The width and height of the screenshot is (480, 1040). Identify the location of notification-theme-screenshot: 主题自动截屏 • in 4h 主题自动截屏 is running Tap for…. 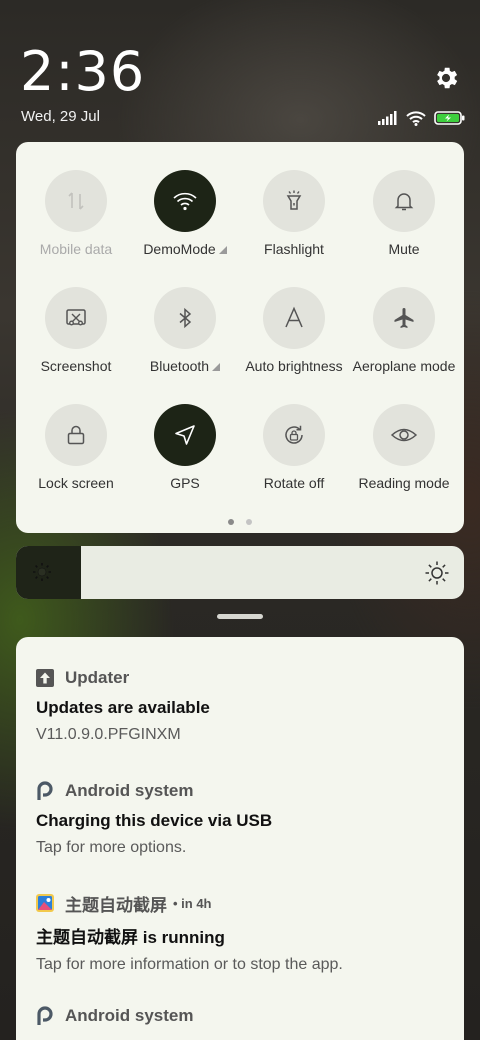
(241, 933).